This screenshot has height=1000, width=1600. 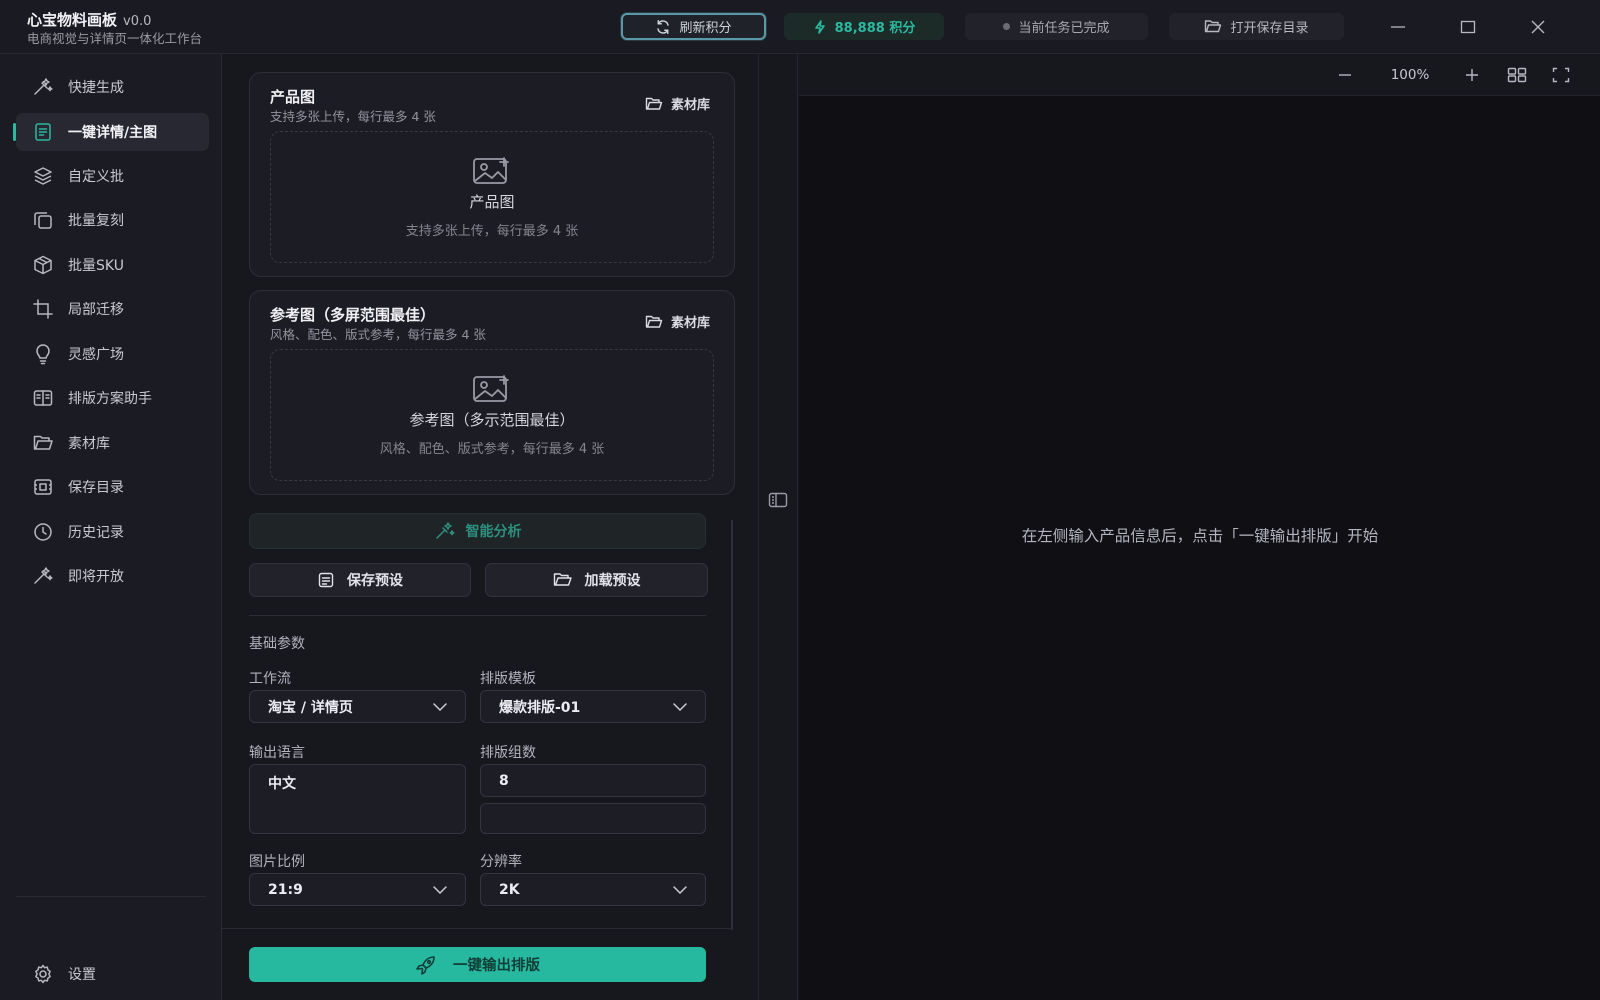 What do you see at coordinates (357, 706) in the screenshot?
I see `workflow-select: 淘宝 / 详情页` at bounding box center [357, 706].